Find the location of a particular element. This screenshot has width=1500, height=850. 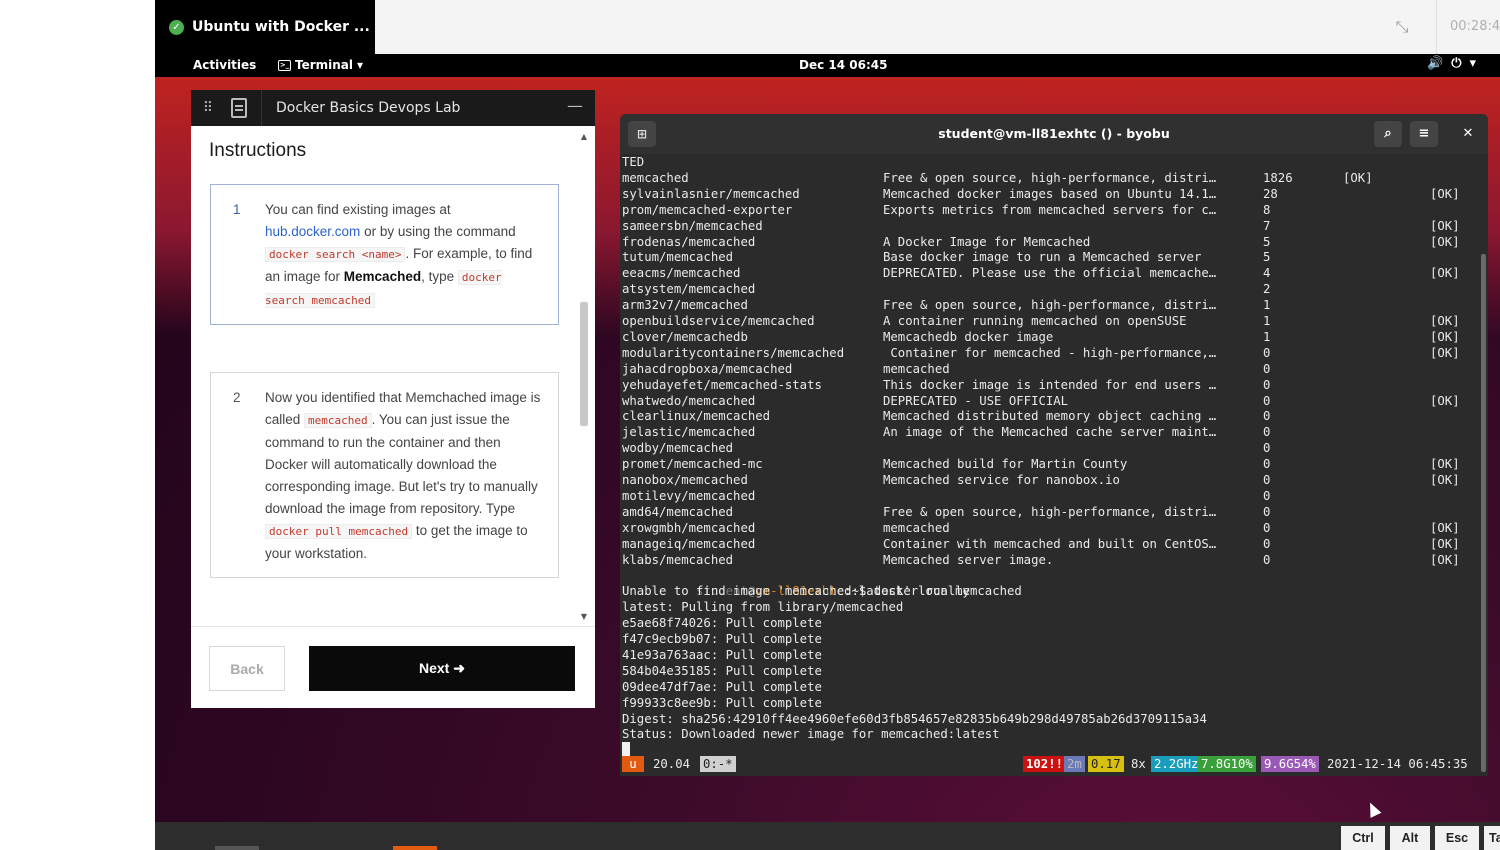

result-name: clover/memcachedb is located at coordinates (685, 336).